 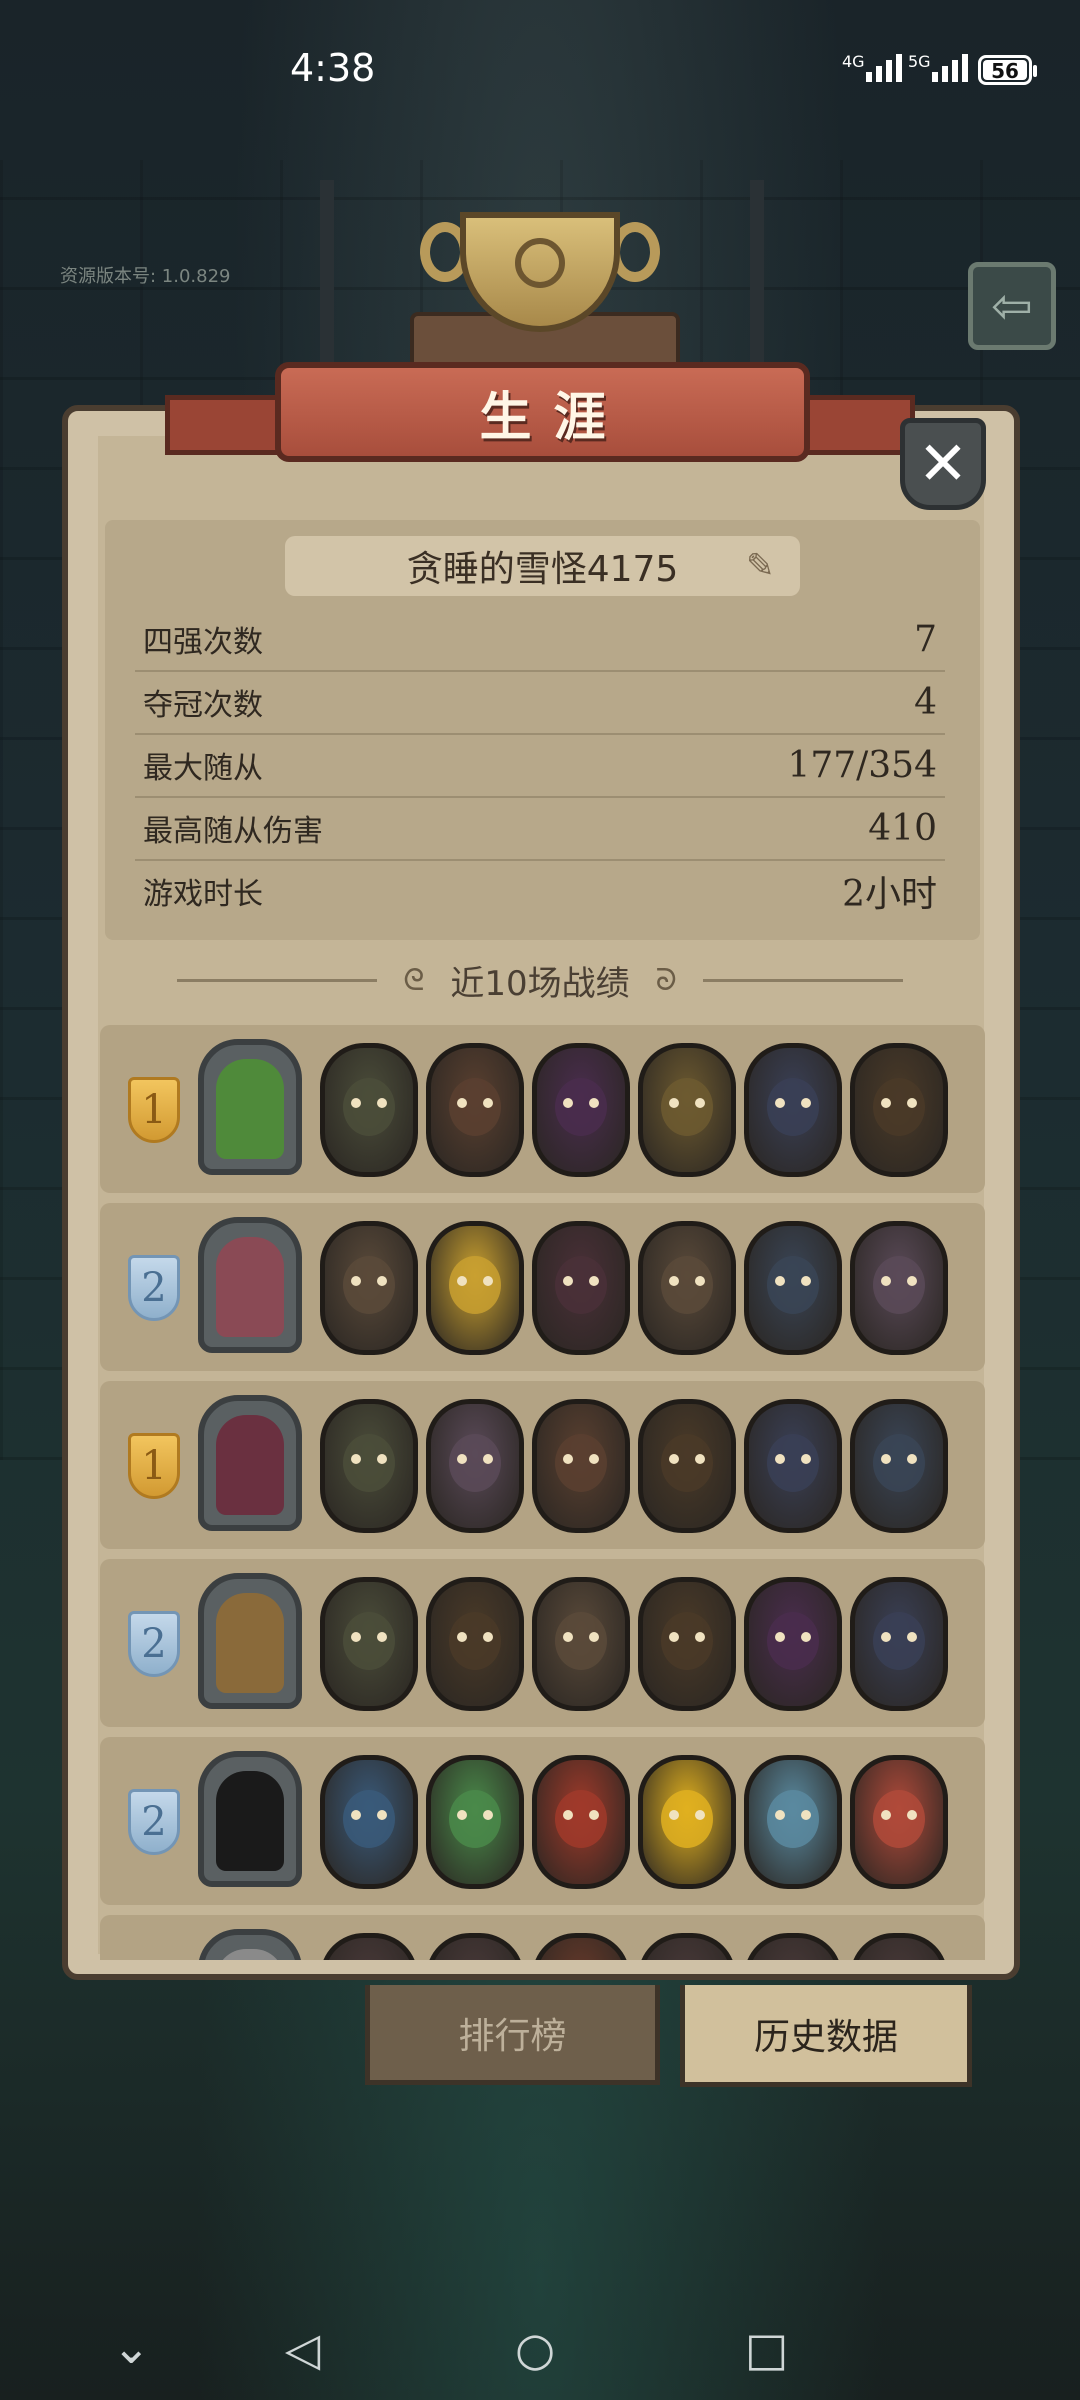 I want to click on recents-nav-icon: □, so click(x=766, y=2349).